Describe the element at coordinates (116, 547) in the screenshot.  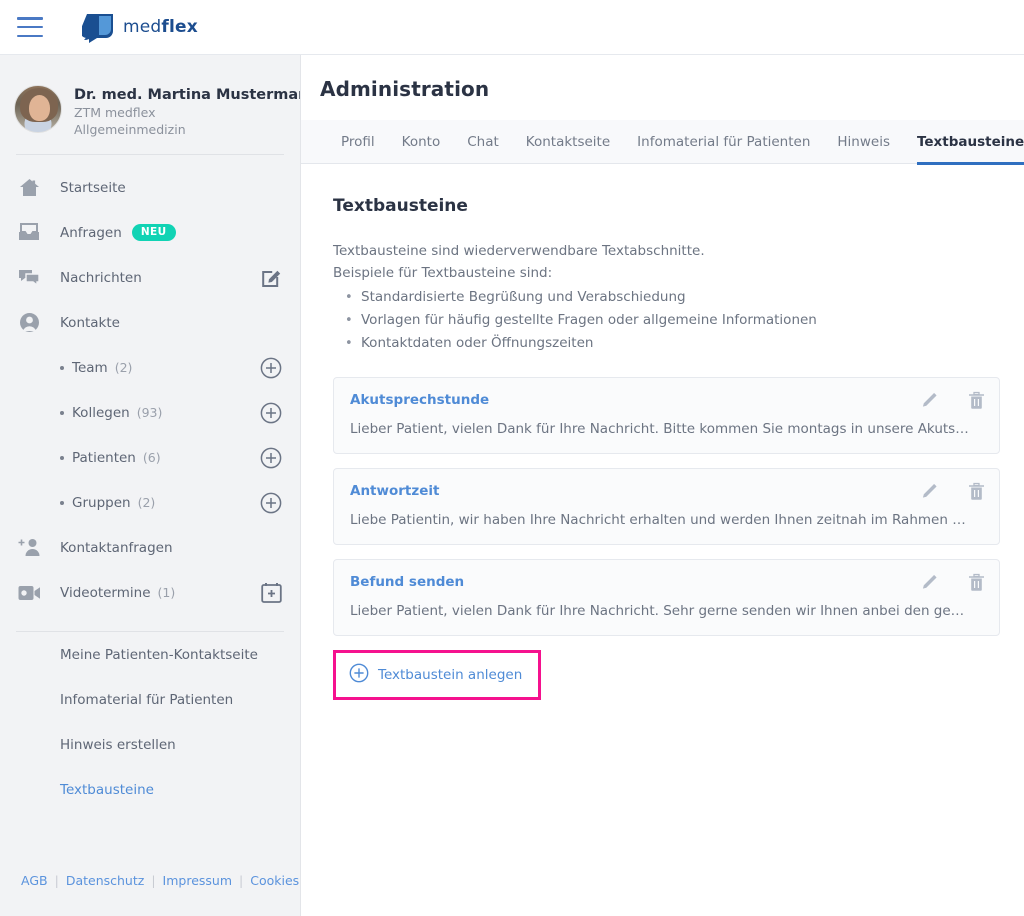
I see `sidebar-item-label: Kontaktanfragen` at that location.